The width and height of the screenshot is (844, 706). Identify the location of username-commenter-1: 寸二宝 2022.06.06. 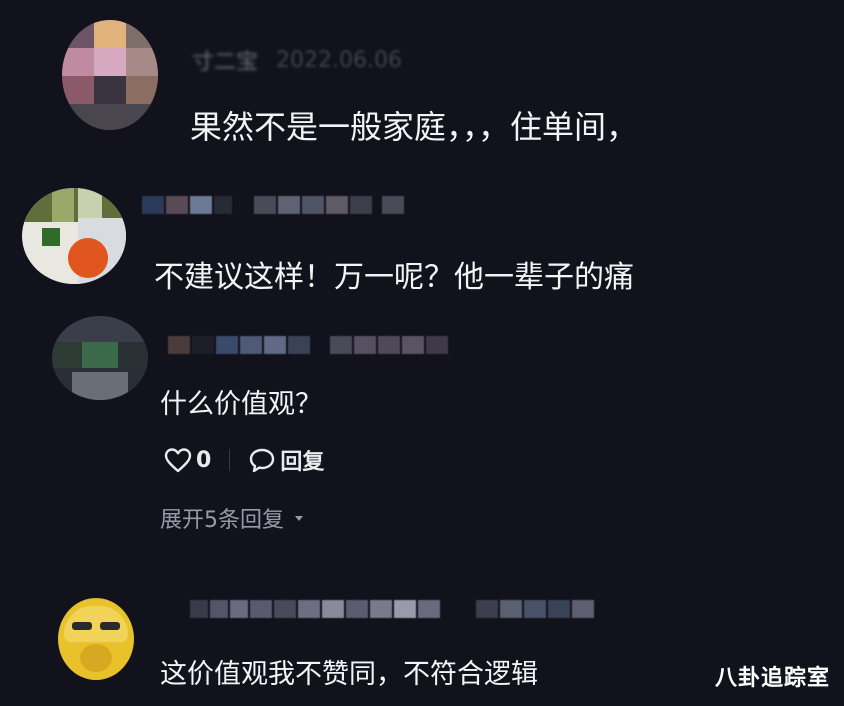
(298, 60).